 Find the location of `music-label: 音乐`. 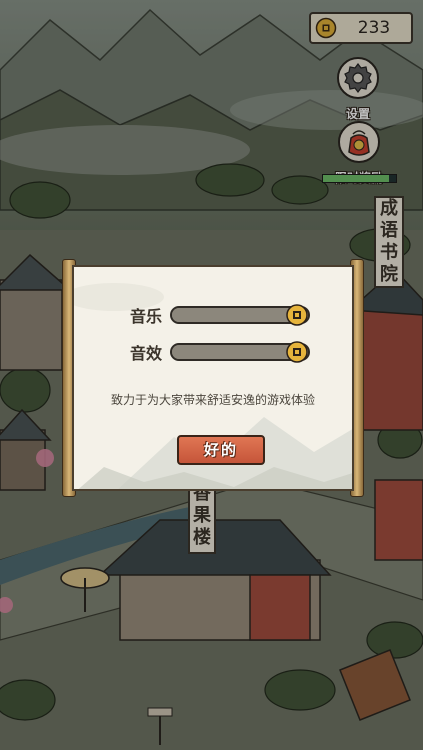

music-label: 音乐 is located at coordinates (146, 316).